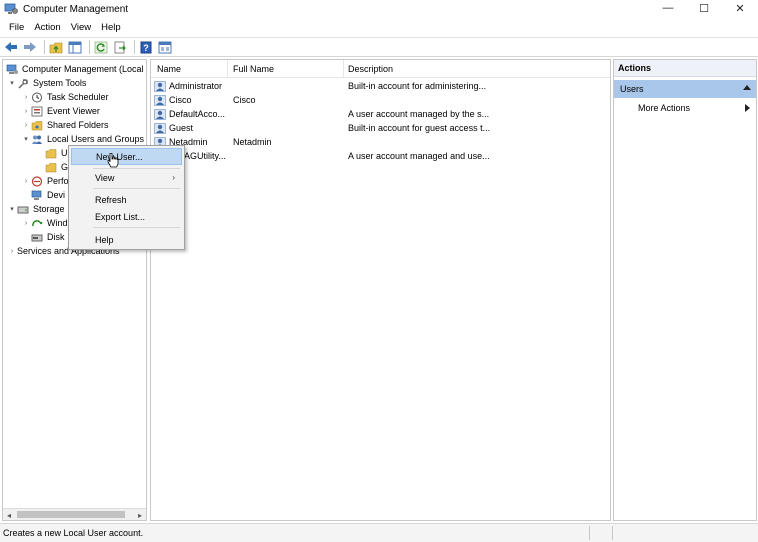 This screenshot has height=542, width=758. I want to click on minimize-button: —, so click(668, 8).